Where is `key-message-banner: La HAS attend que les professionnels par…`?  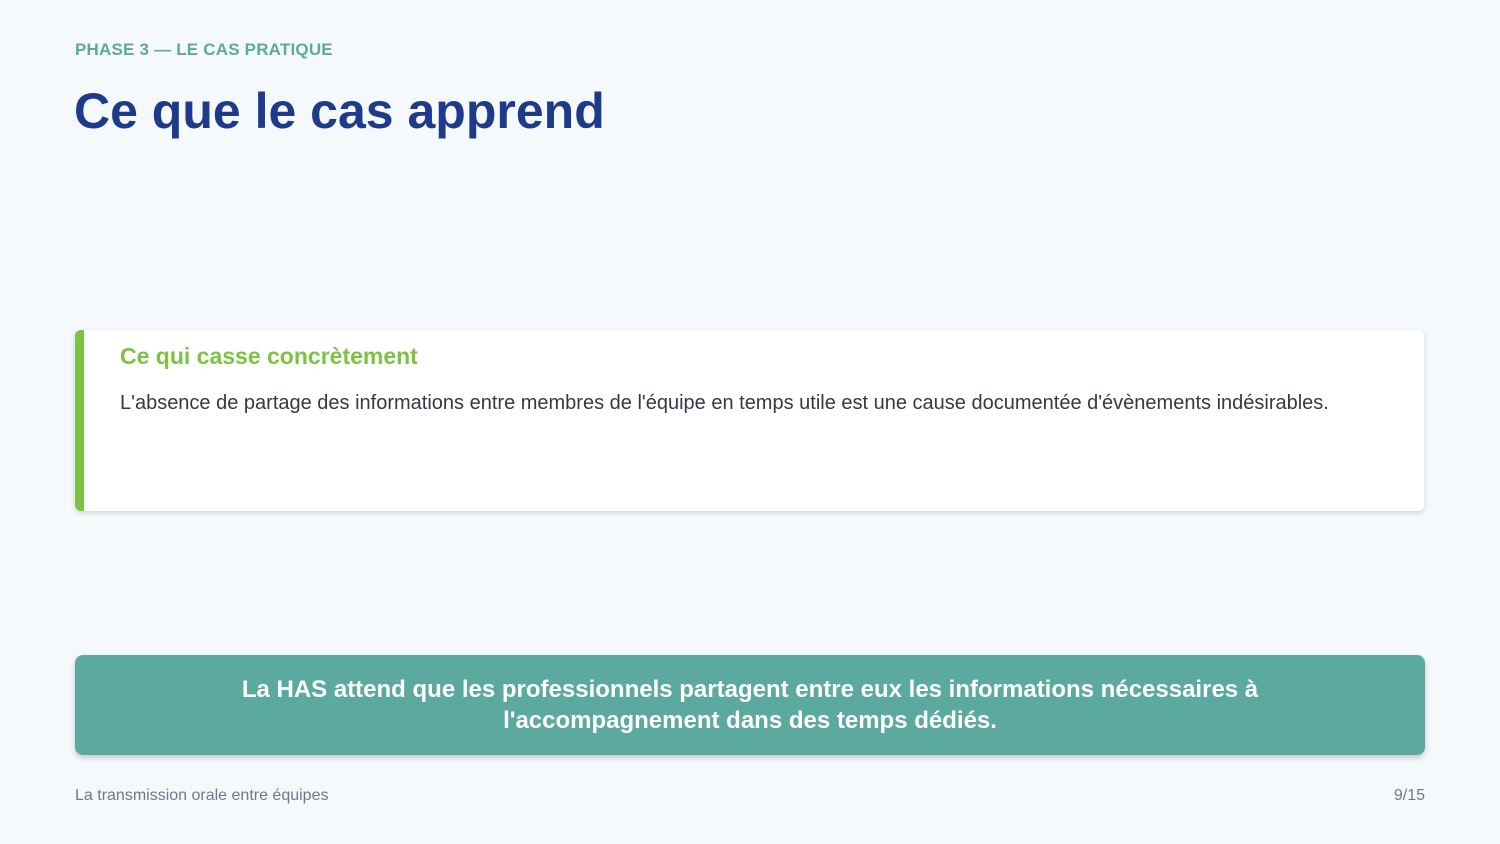
key-message-banner: La HAS attend que les professionnels par… is located at coordinates (750, 705).